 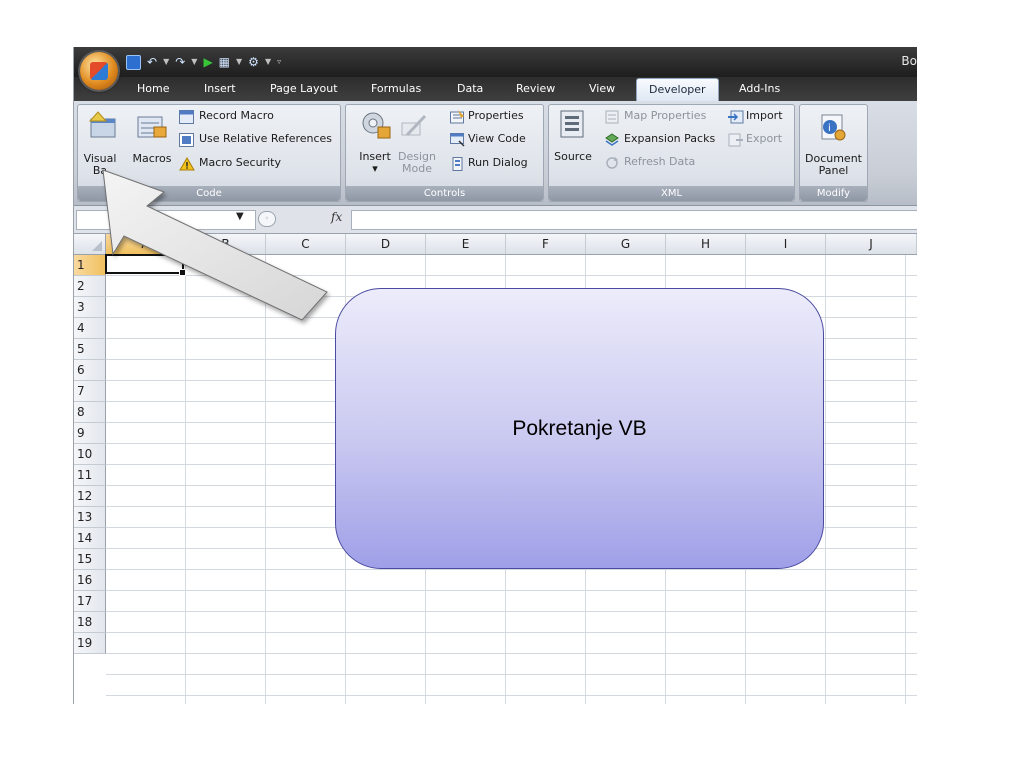 What do you see at coordinates (103, 125) in the screenshot?
I see `visual-basic-icon` at bounding box center [103, 125].